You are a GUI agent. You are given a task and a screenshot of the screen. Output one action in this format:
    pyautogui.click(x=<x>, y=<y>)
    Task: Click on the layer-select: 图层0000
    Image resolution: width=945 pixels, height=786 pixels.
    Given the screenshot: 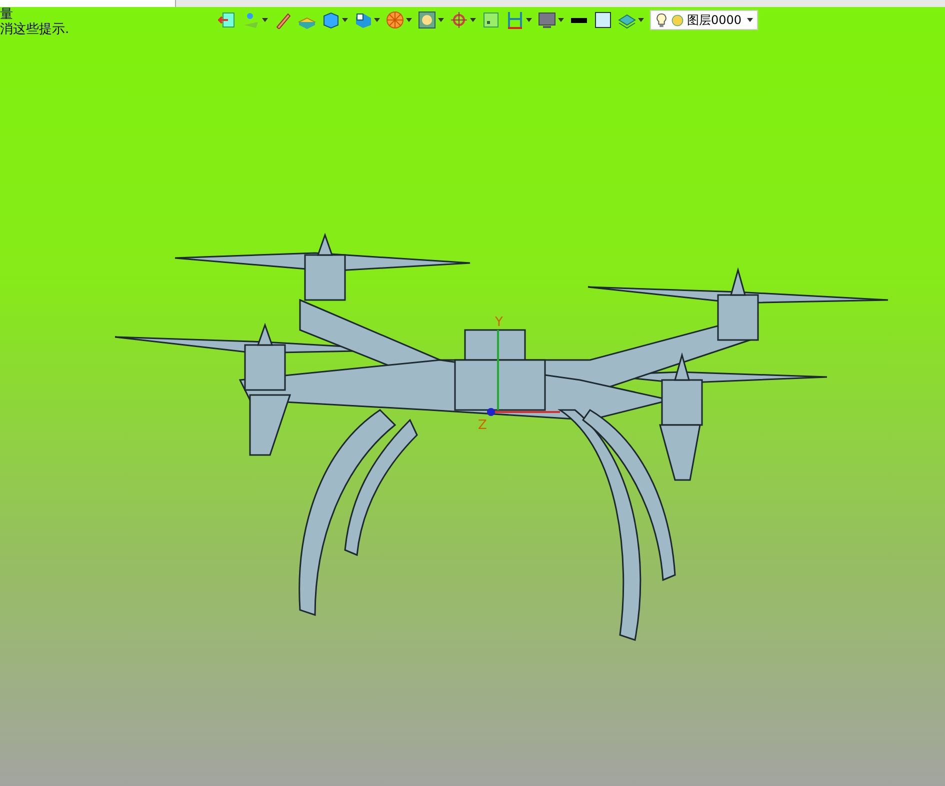 What is the action you would take?
    pyautogui.click(x=704, y=20)
    